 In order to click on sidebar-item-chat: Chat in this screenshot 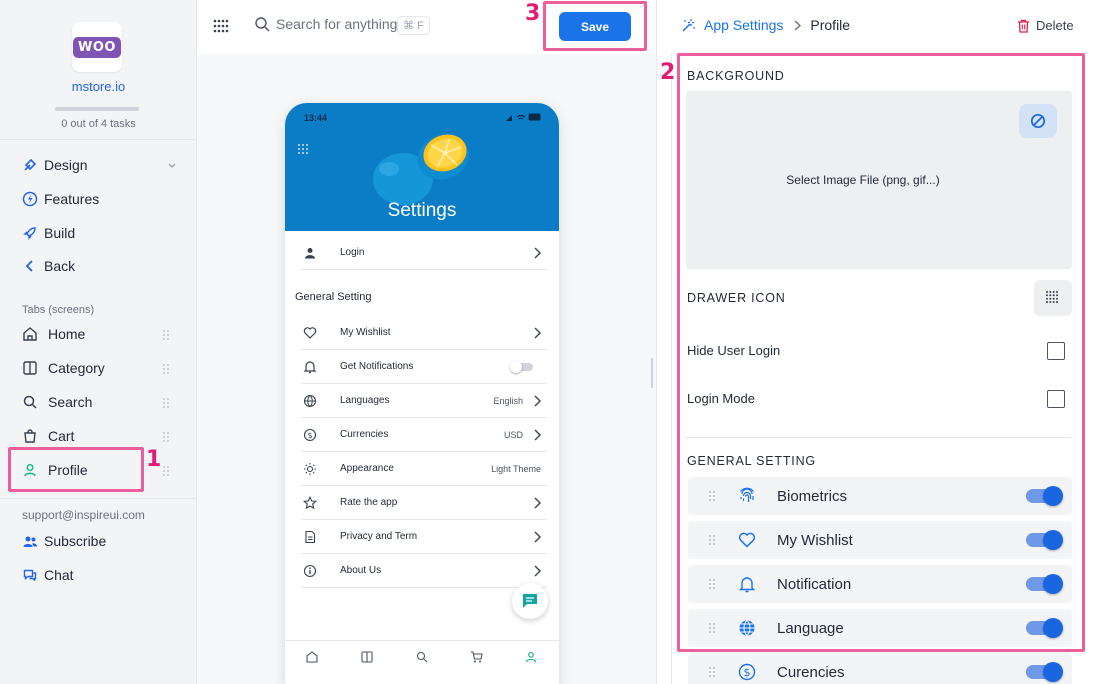, I will do `click(102, 575)`.